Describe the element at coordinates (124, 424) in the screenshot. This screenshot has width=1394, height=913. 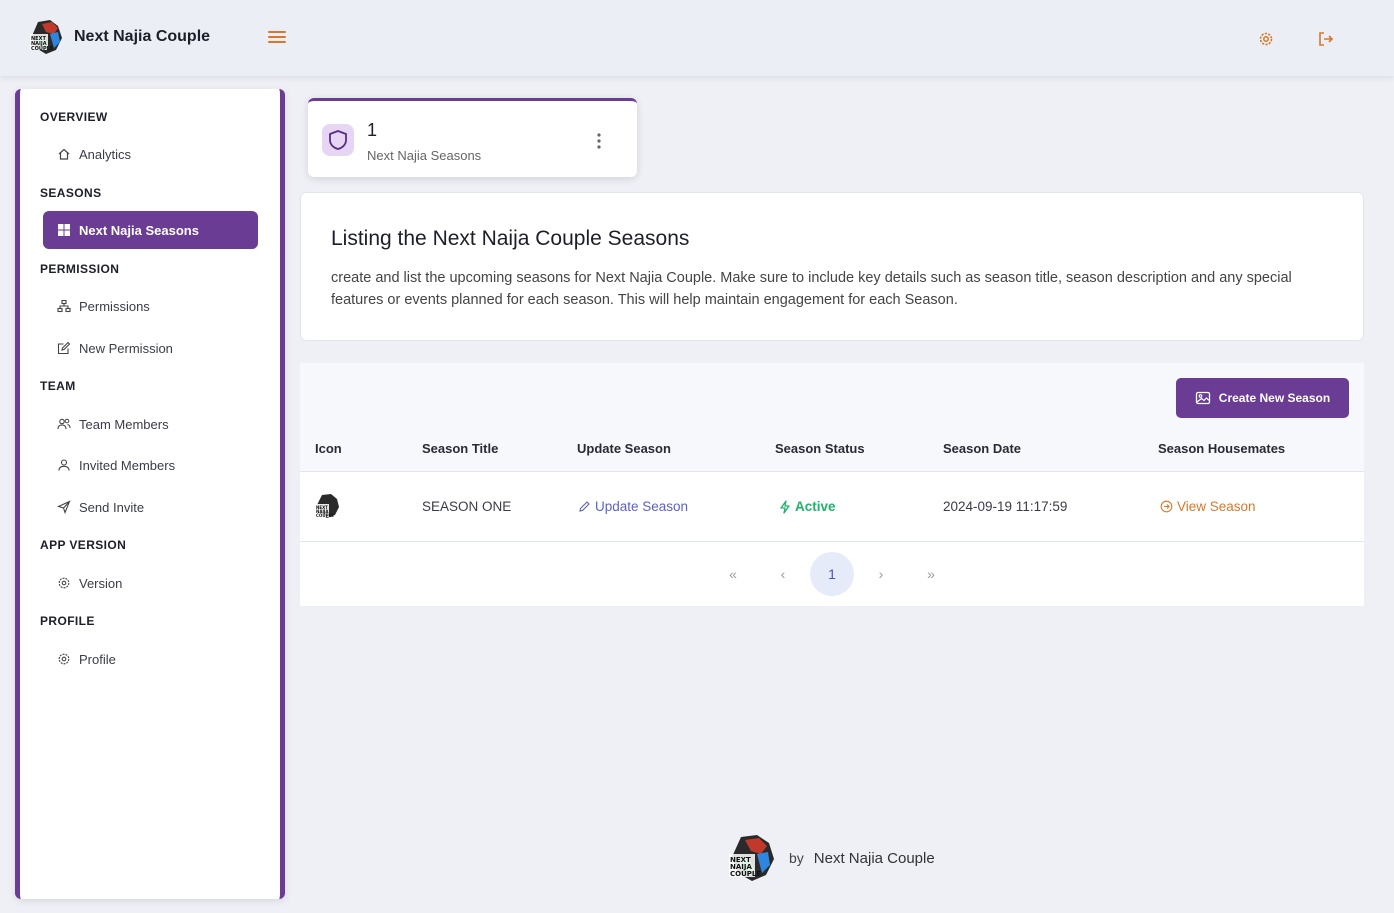
I see `sidebar-item-label: Team Members` at that location.